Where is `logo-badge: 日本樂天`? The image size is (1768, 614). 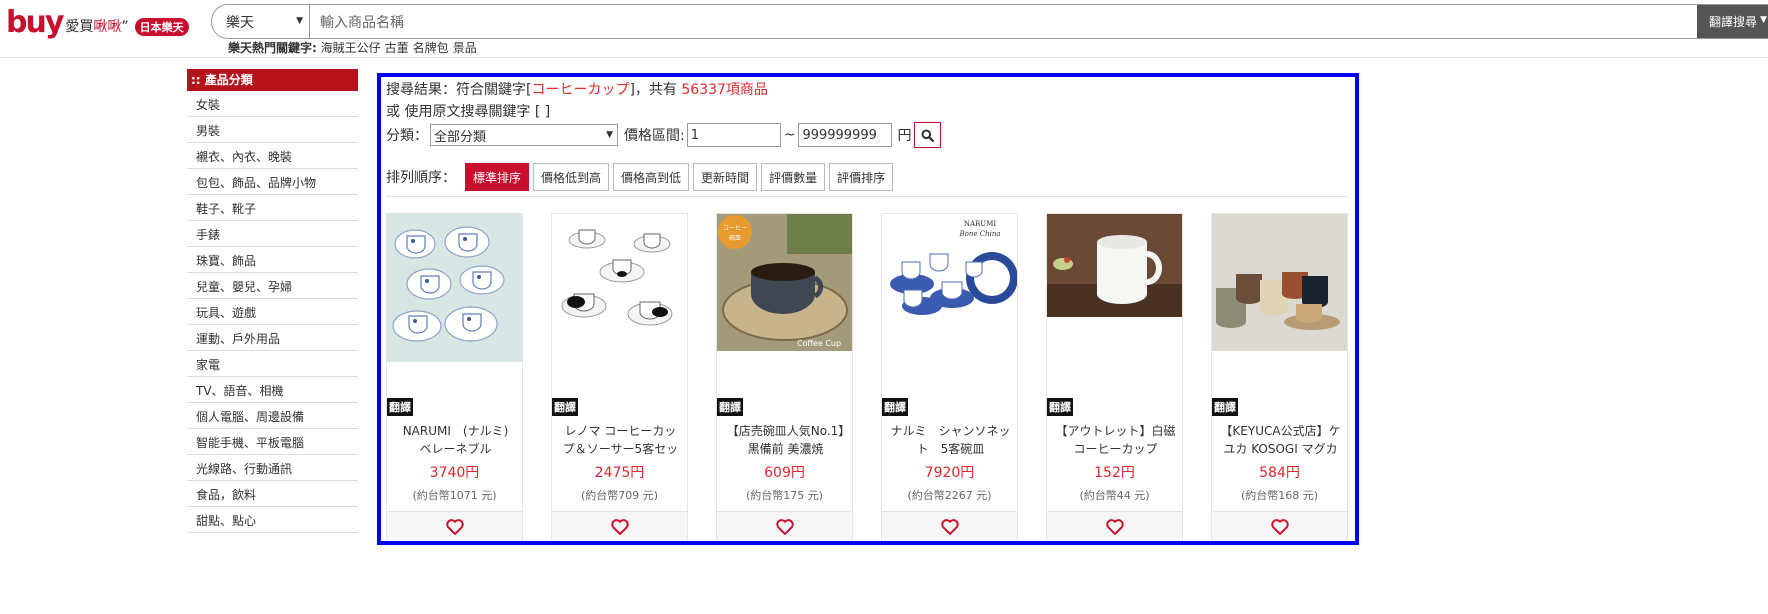 logo-badge: 日本樂天 is located at coordinates (161, 27).